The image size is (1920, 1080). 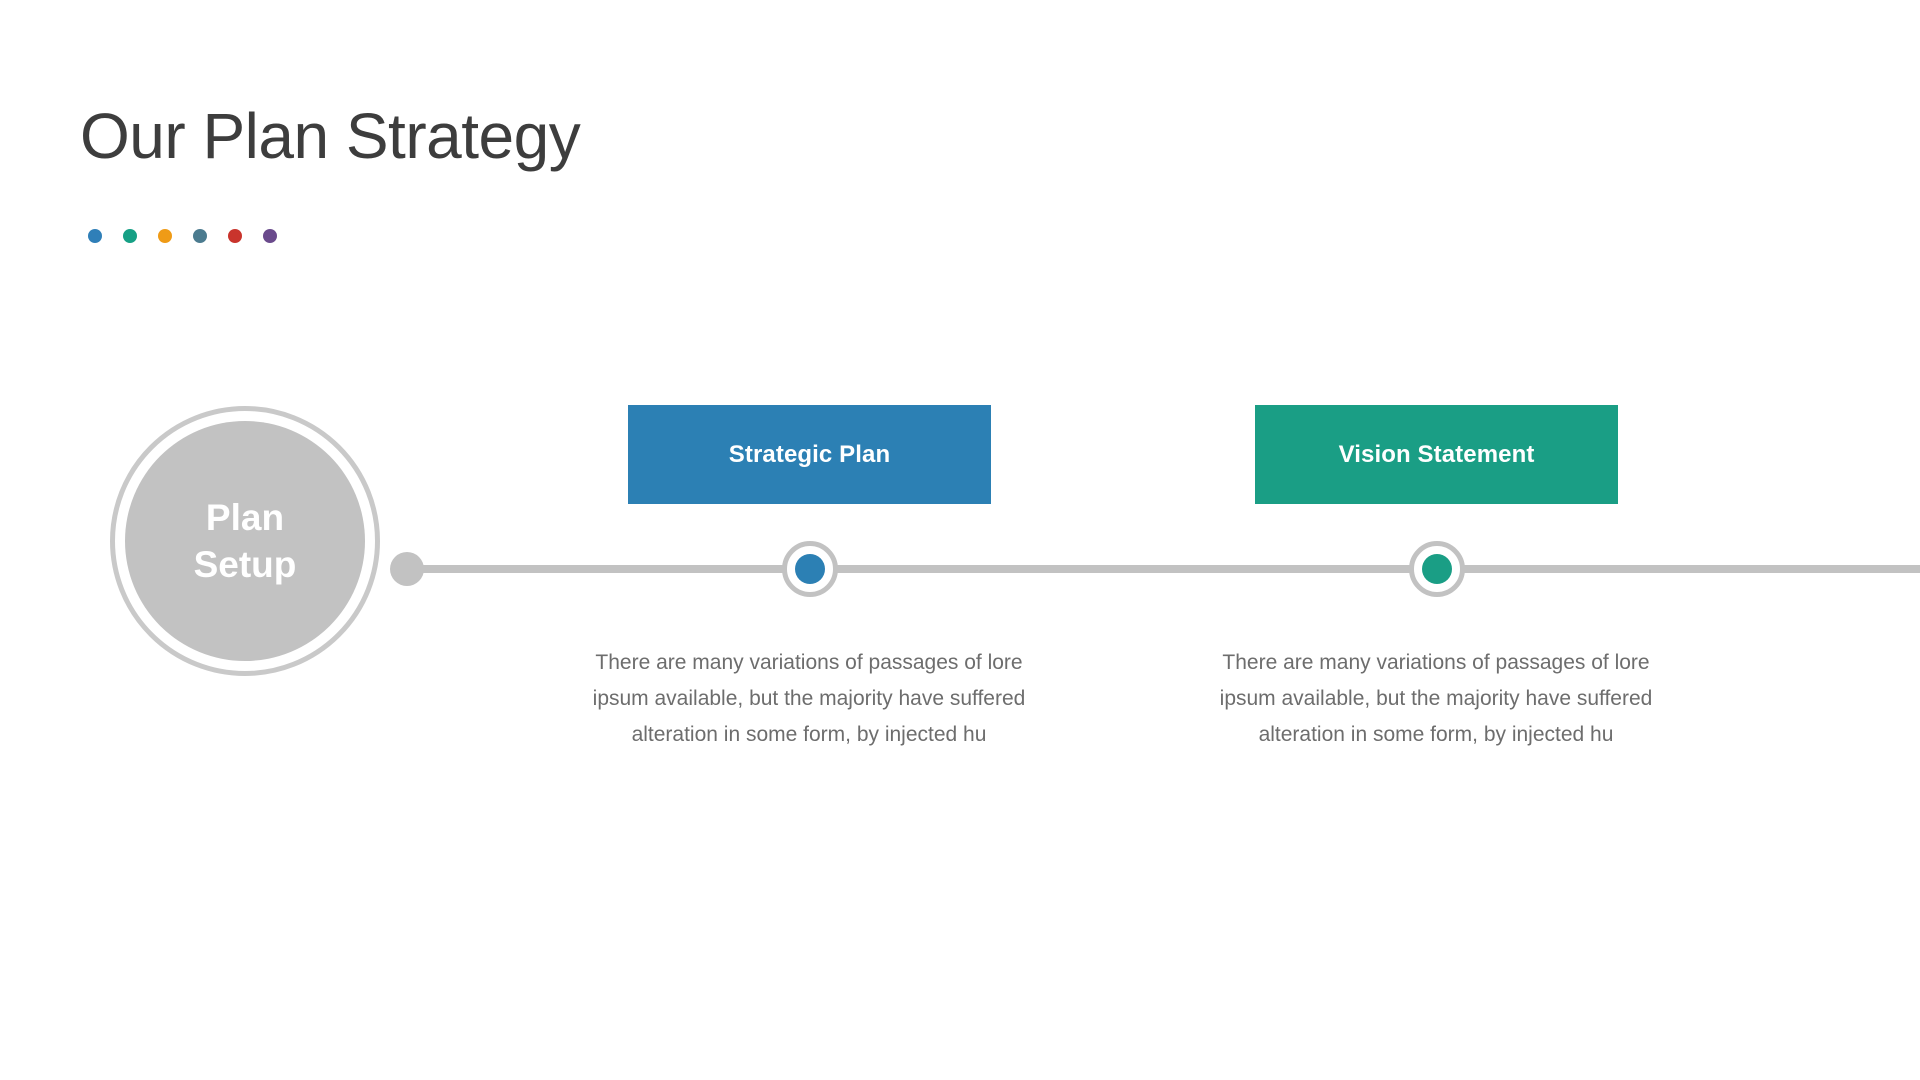 I want to click on timeline-marker-vision-statement, so click(x=1437, y=569).